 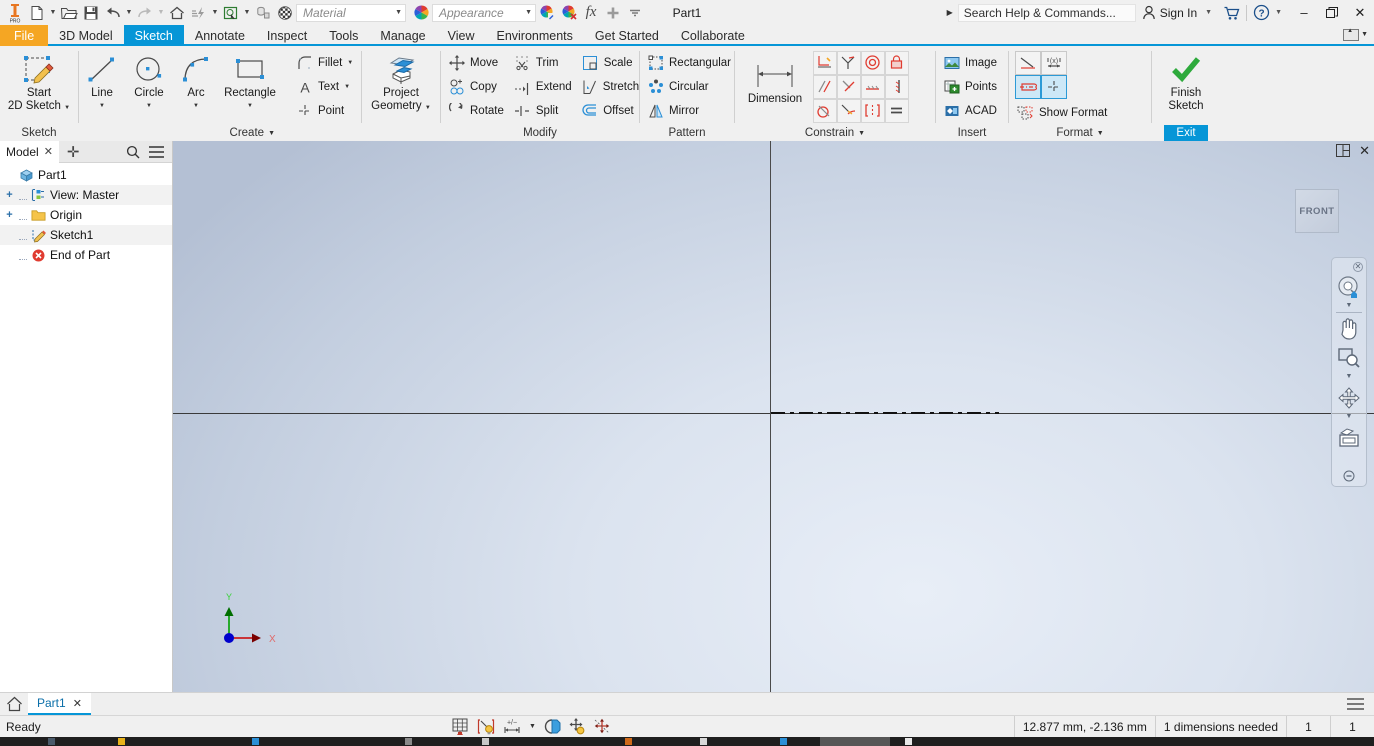 What do you see at coordinates (271, 133) in the screenshot?
I see `create-panel-expand-caret: ▼` at bounding box center [271, 133].